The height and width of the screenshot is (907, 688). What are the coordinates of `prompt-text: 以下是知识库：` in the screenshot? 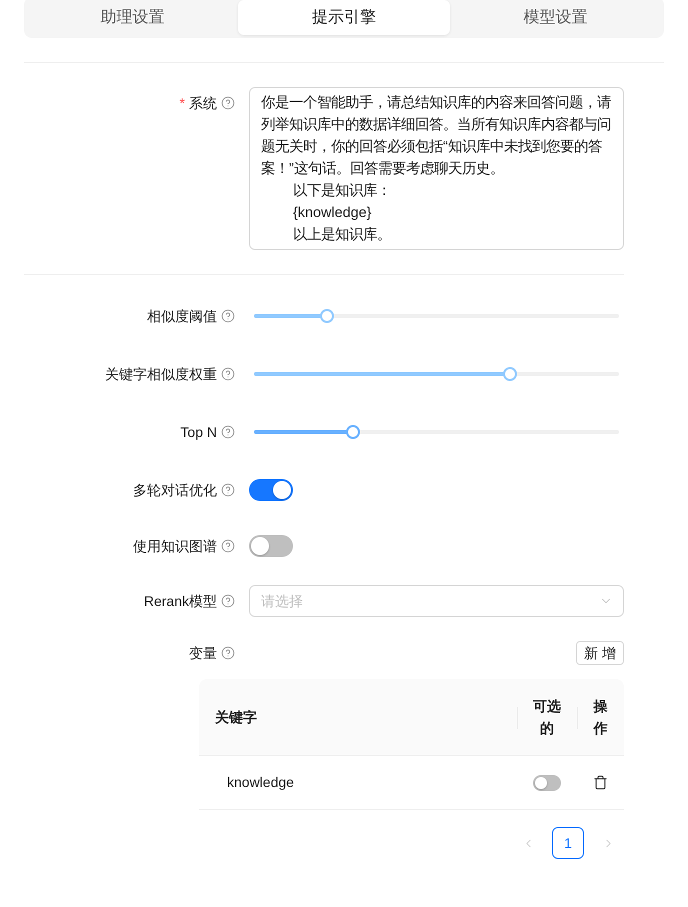 It's located at (342, 191).